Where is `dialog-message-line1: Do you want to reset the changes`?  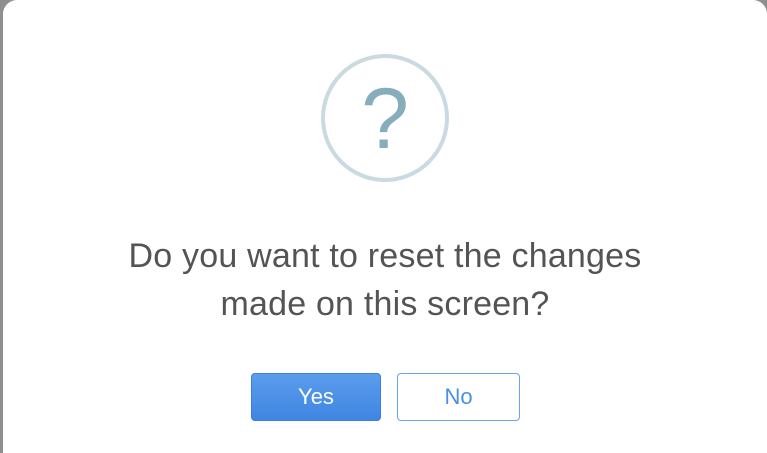
dialog-message-line1: Do you want to reset the changes is located at coordinates (385, 256).